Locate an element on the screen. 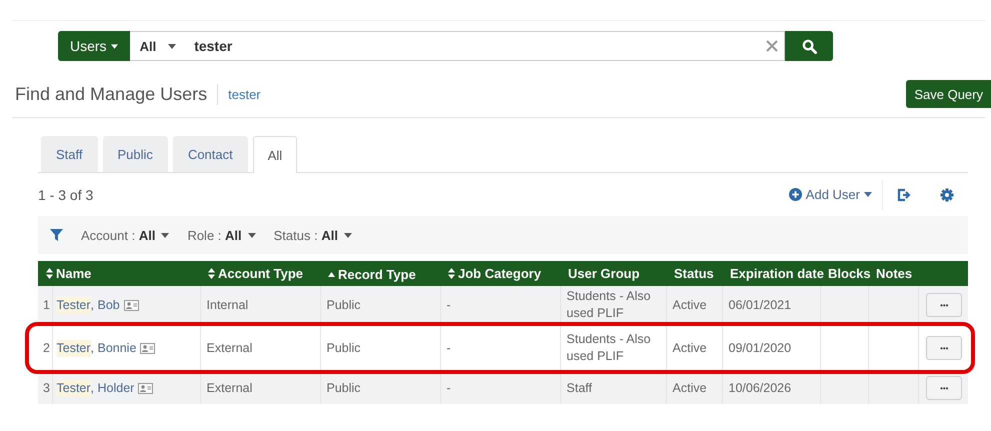 The height and width of the screenshot is (431, 991). filter-dropdown: Status : All is located at coordinates (313, 235).